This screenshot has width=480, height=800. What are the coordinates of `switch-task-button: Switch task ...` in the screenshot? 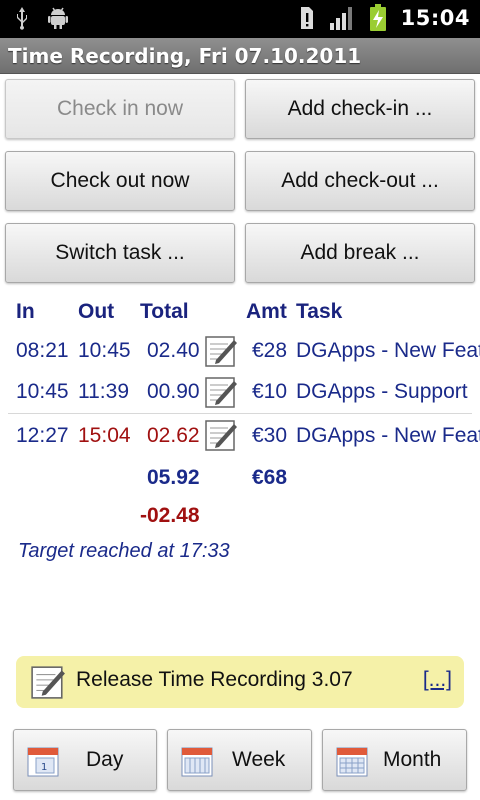 It's located at (120, 253).